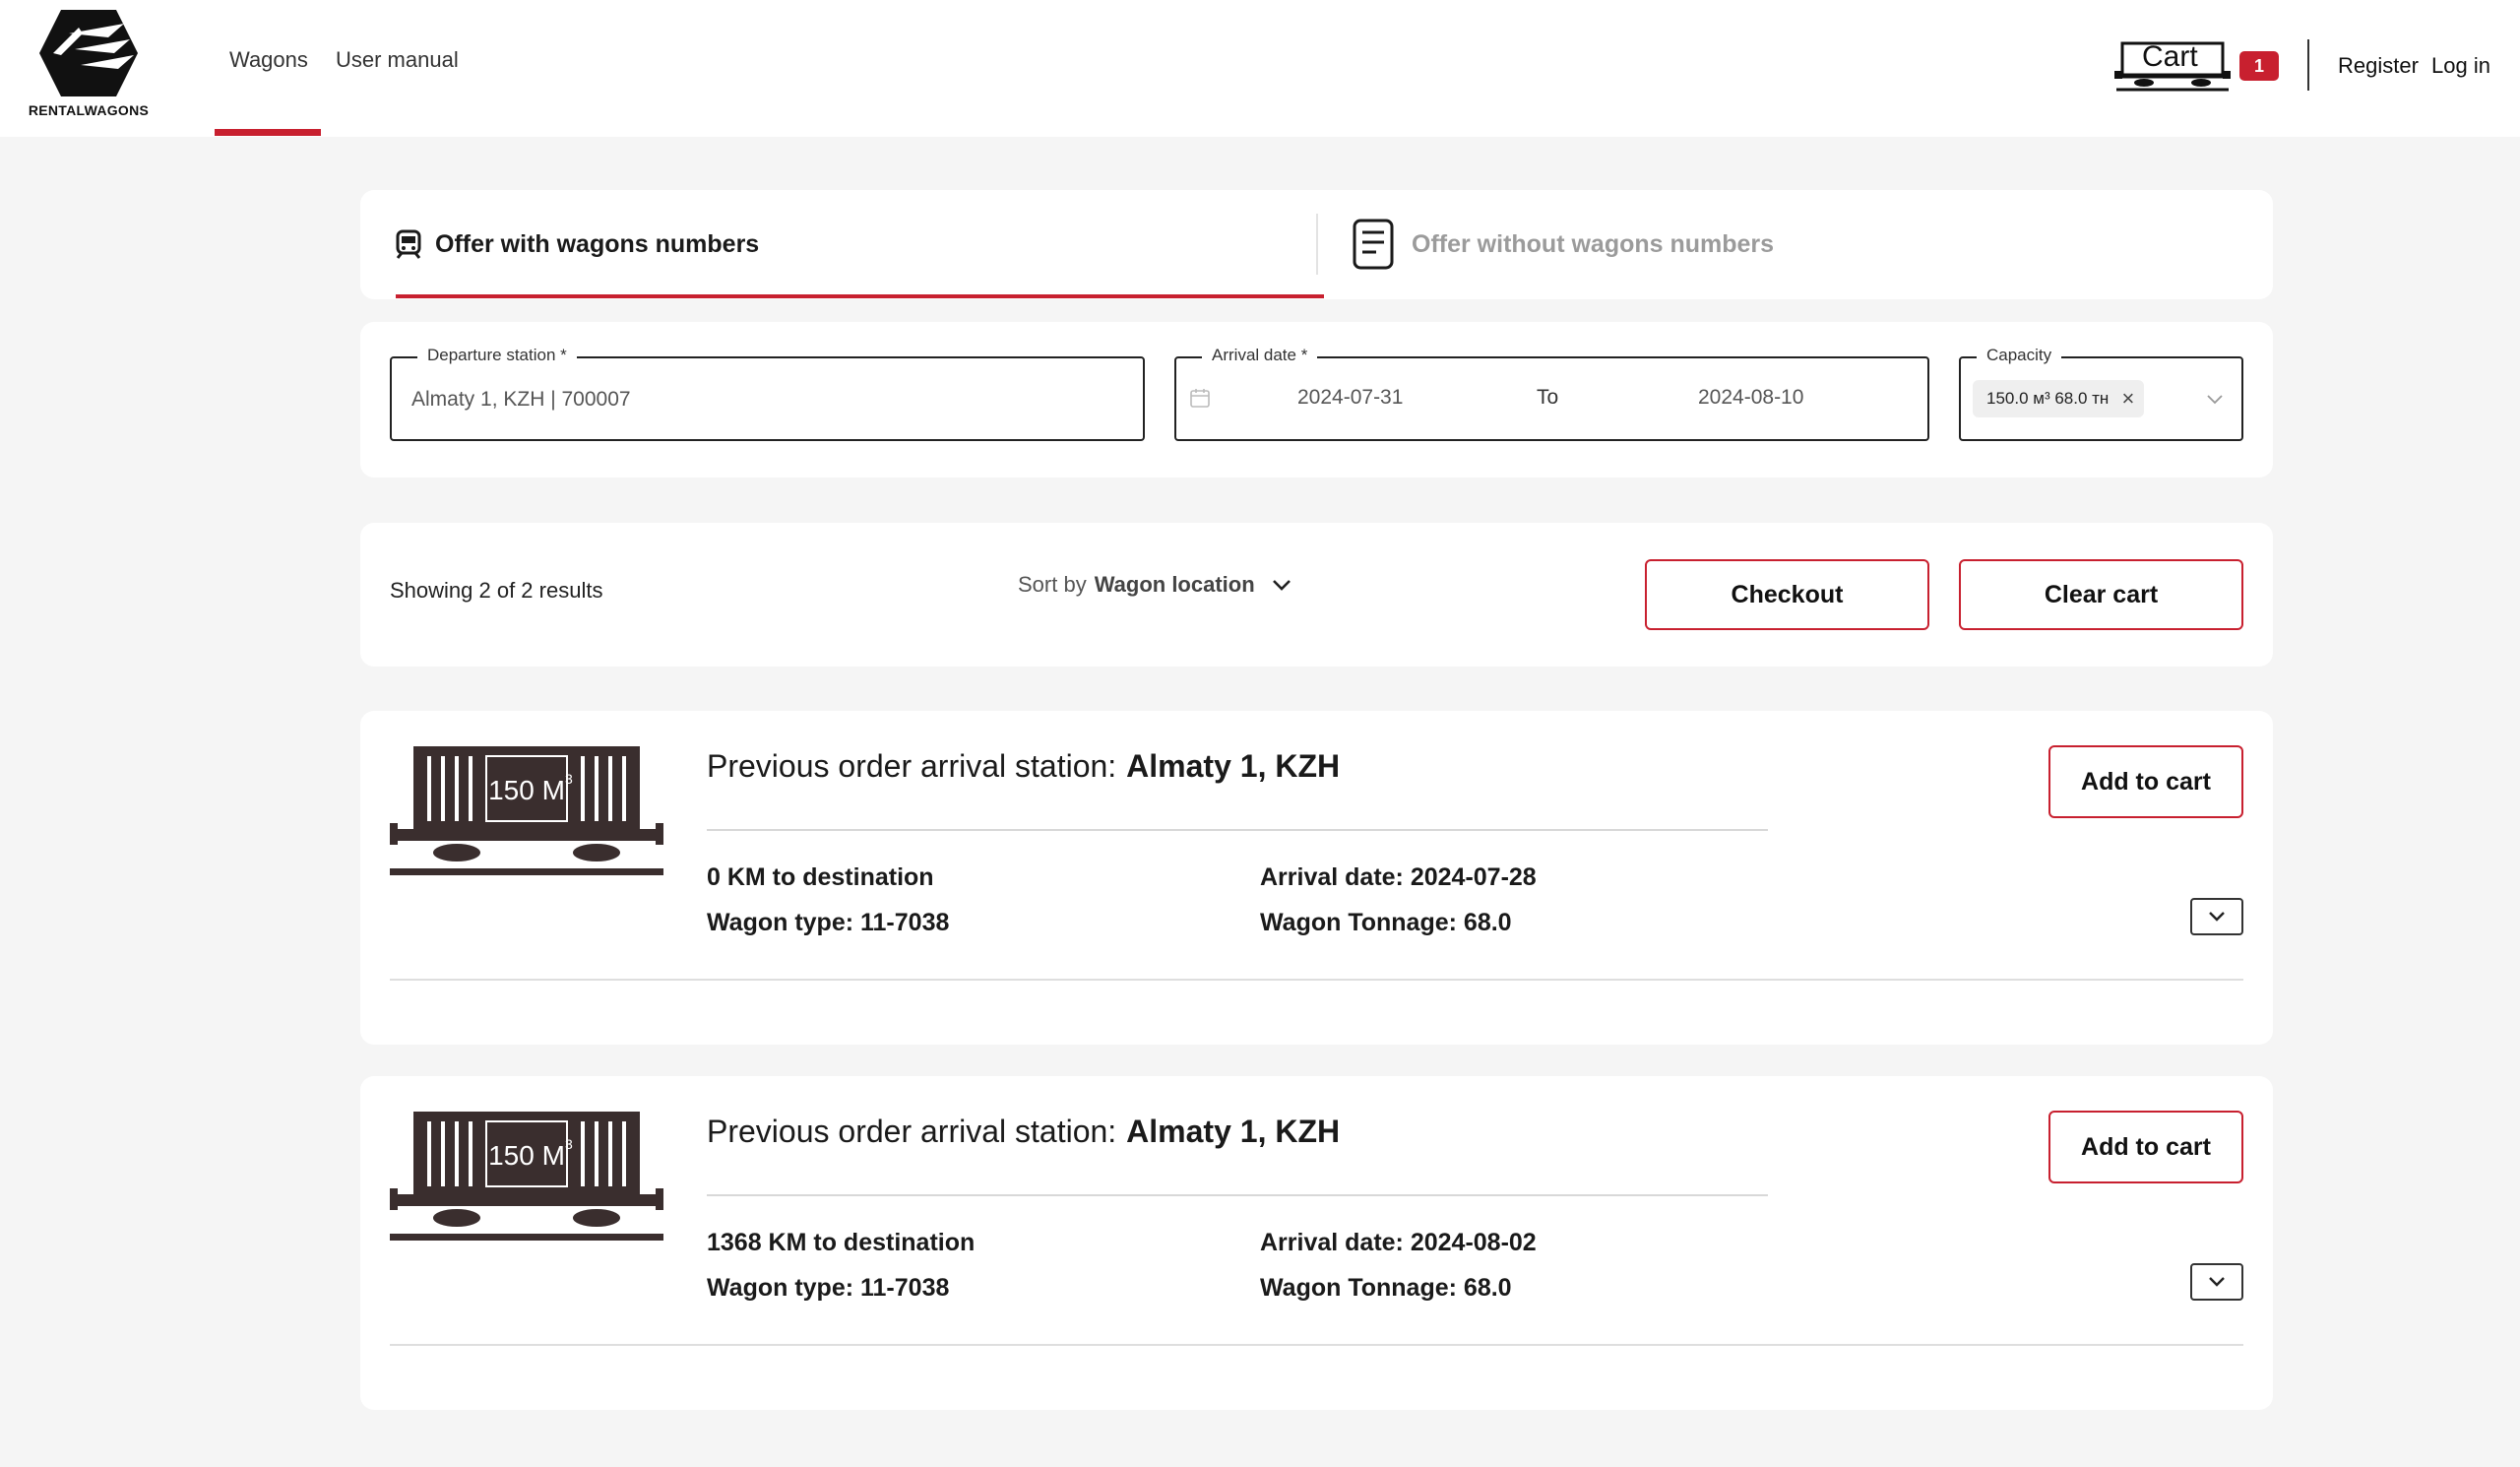 The image size is (2520, 1467). What do you see at coordinates (1350, 398) in the screenshot?
I see `arrival-date-from: 2024-07-31` at bounding box center [1350, 398].